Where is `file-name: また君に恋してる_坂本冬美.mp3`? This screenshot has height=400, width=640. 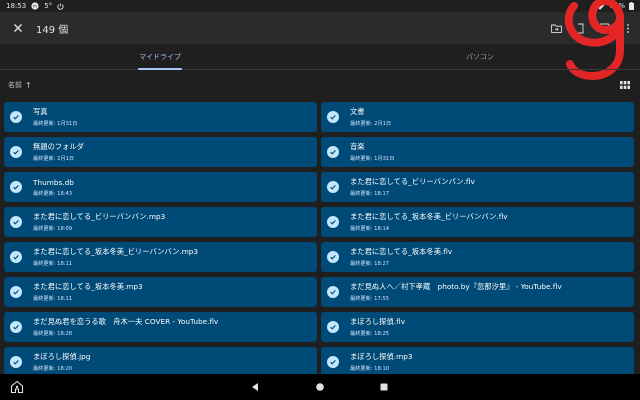
file-name: また君に恋してる_坂本冬美.mp3 is located at coordinates (88, 286).